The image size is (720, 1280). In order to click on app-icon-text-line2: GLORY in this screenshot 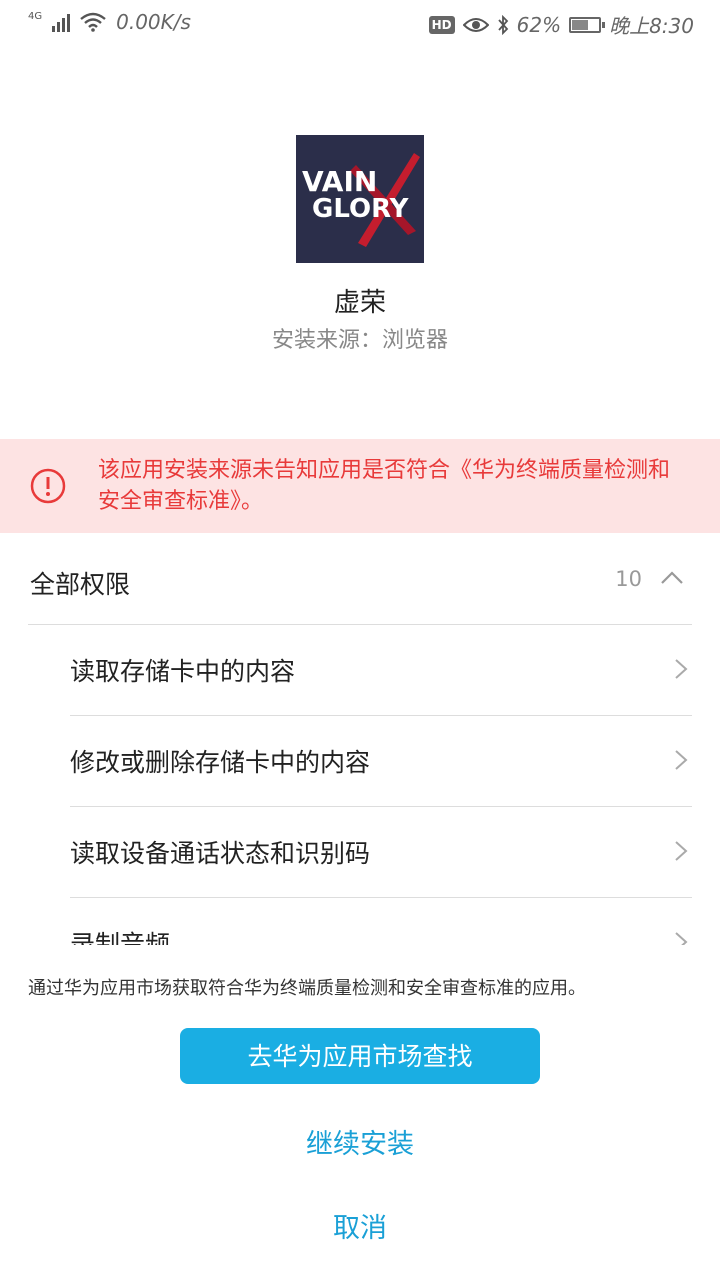, I will do `click(361, 209)`.